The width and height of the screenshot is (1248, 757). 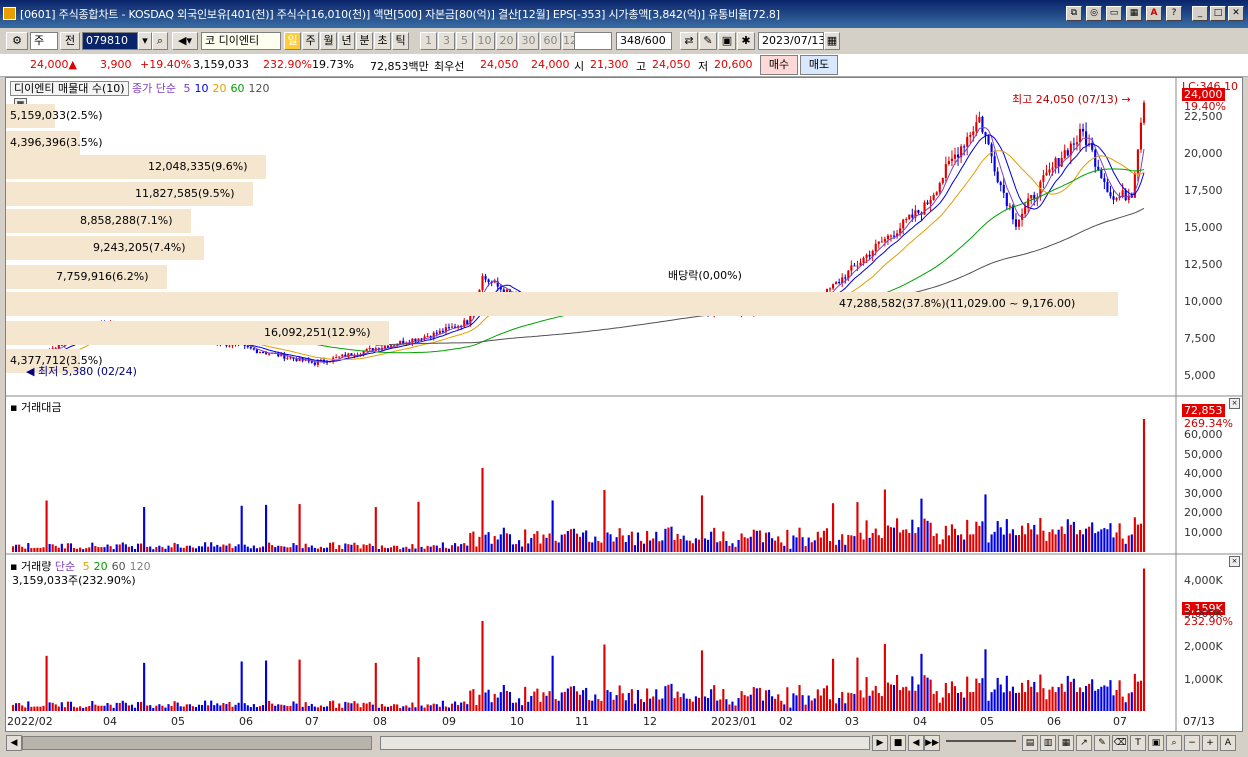 What do you see at coordinates (1154, 13) in the screenshot?
I see `font-icon: A` at bounding box center [1154, 13].